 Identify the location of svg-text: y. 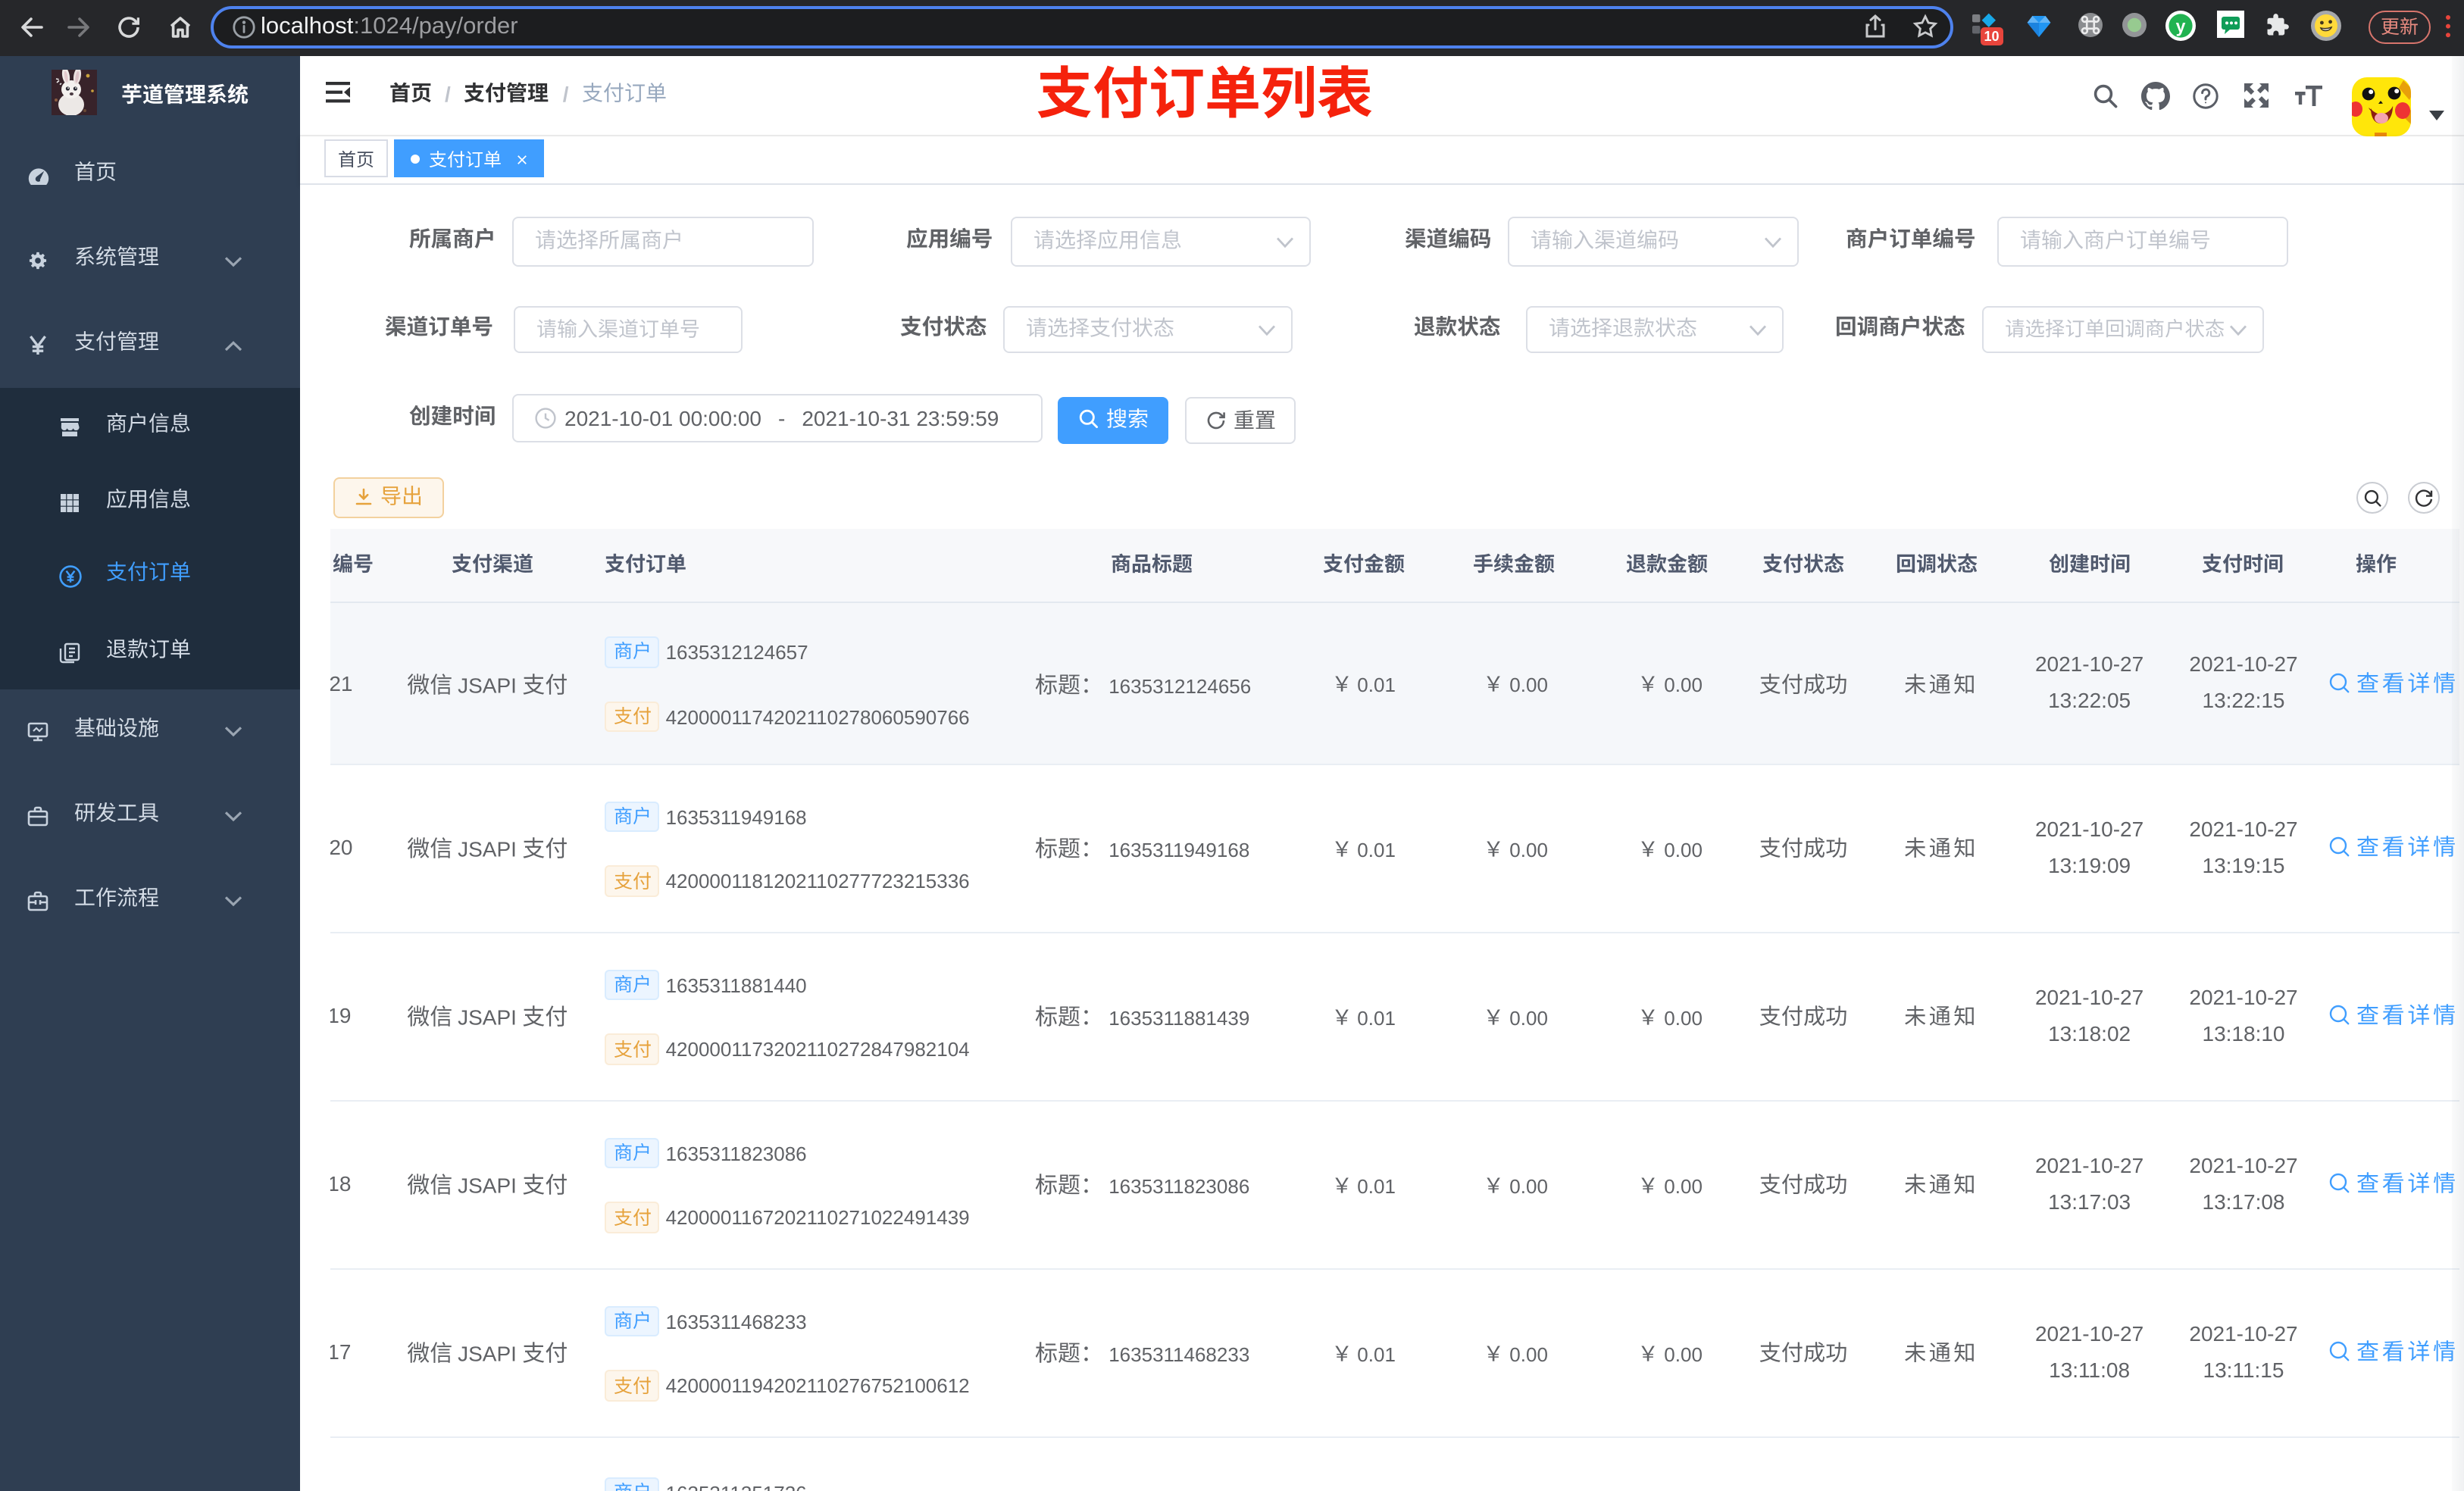
(2181, 25).